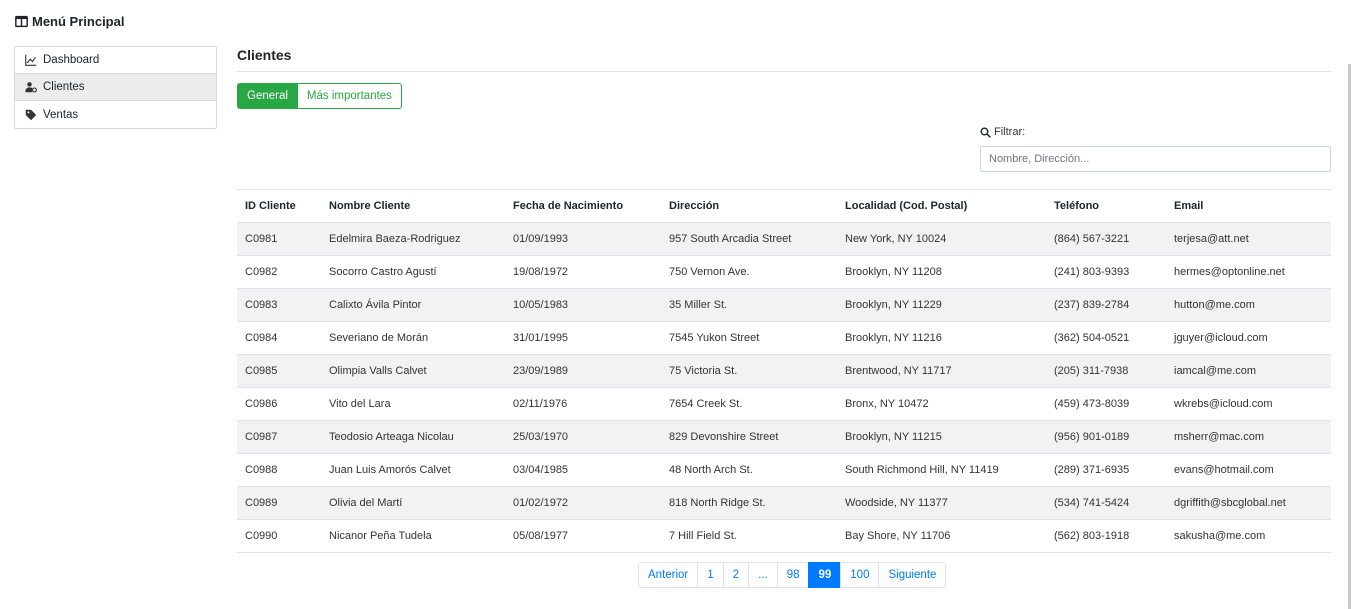 This screenshot has width=1351, height=609. Describe the element at coordinates (860, 575) in the screenshot. I see `page-button-100: 100` at that location.